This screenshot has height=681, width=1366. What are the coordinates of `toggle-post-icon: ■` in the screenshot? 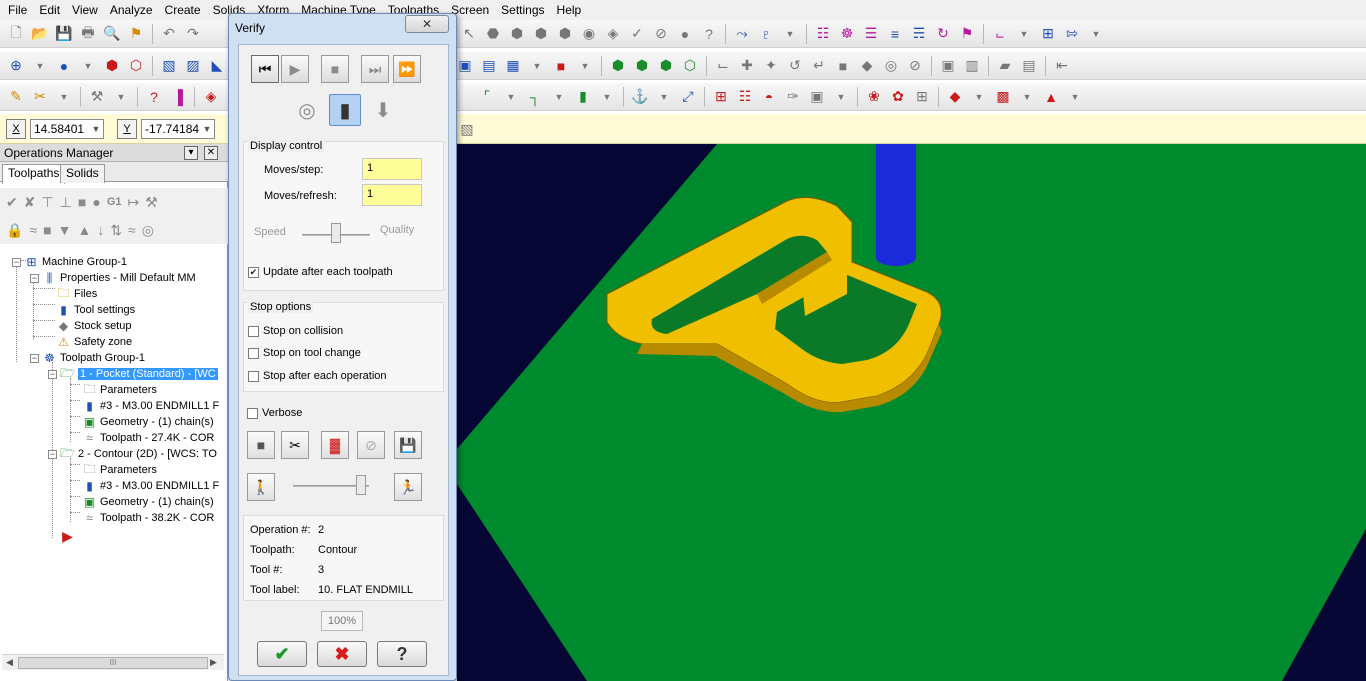 It's located at (47, 230).